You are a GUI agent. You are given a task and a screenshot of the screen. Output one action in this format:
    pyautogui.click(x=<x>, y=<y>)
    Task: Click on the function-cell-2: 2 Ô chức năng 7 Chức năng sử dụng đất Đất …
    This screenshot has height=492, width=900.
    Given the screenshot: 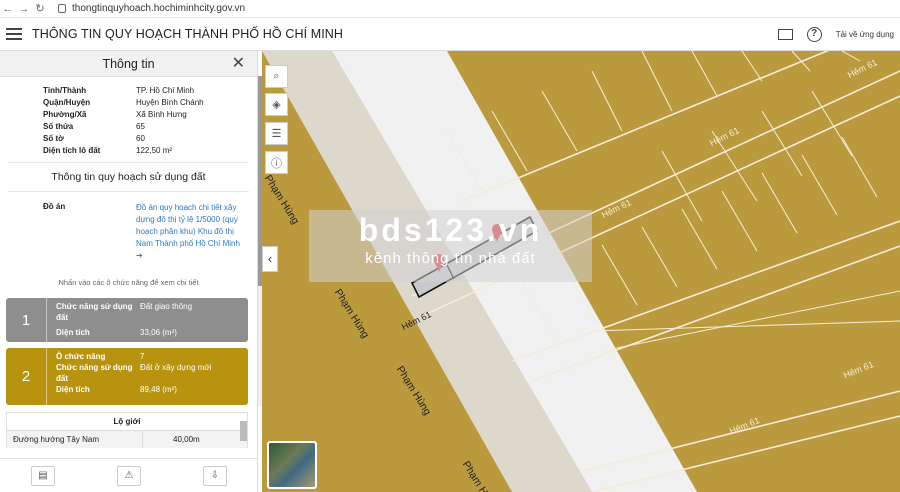 What is the action you would take?
    pyautogui.click(x=127, y=376)
    